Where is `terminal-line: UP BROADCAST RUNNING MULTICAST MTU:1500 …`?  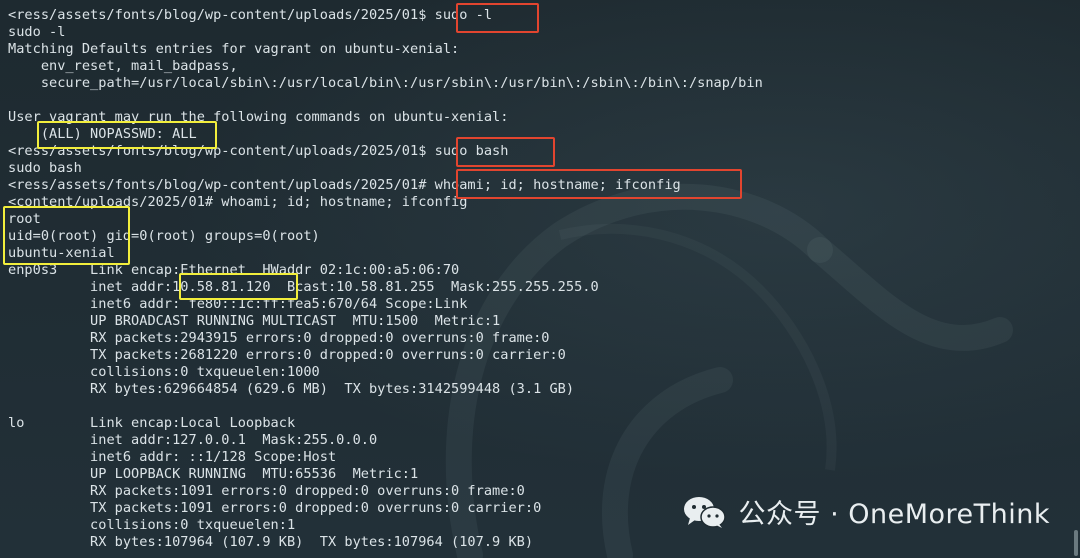 terminal-line: UP BROADCAST RUNNING MULTICAST MTU:1500 … is located at coordinates (254, 321).